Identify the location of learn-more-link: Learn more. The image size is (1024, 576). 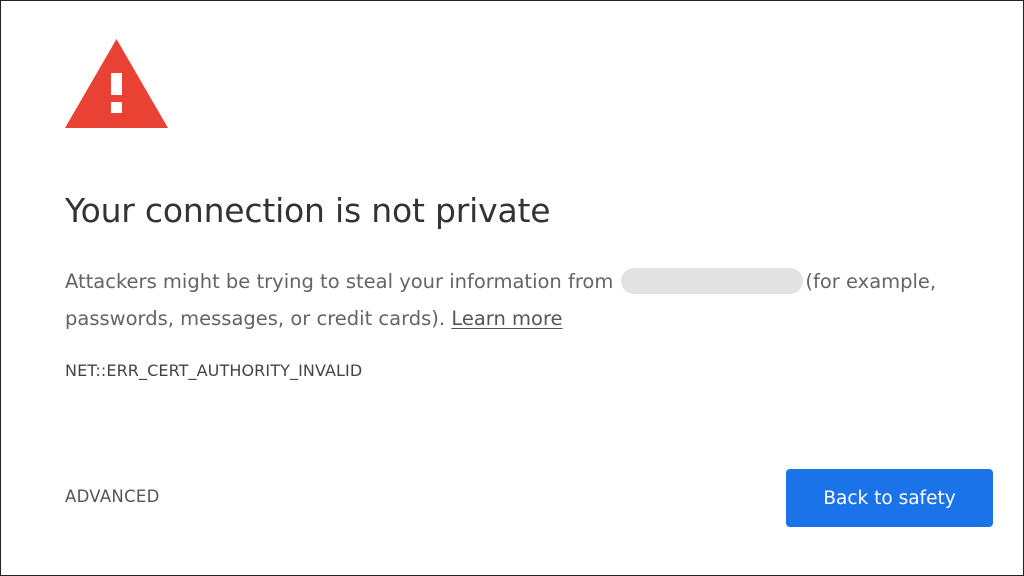
(506, 318).